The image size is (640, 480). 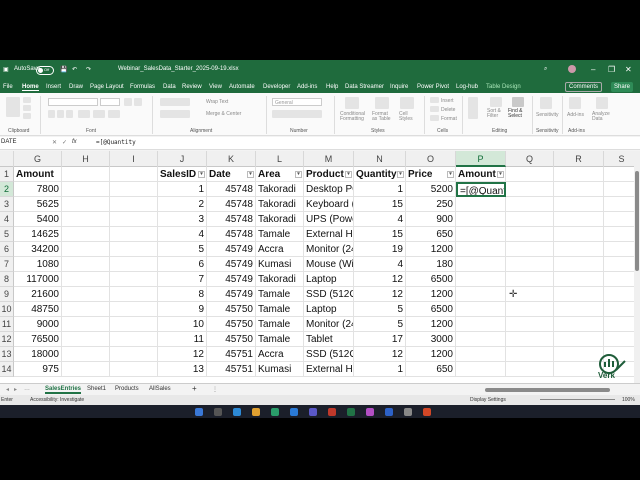 What do you see at coordinates (182, 309) in the screenshot?
I see `table-cell: 9` at bounding box center [182, 309].